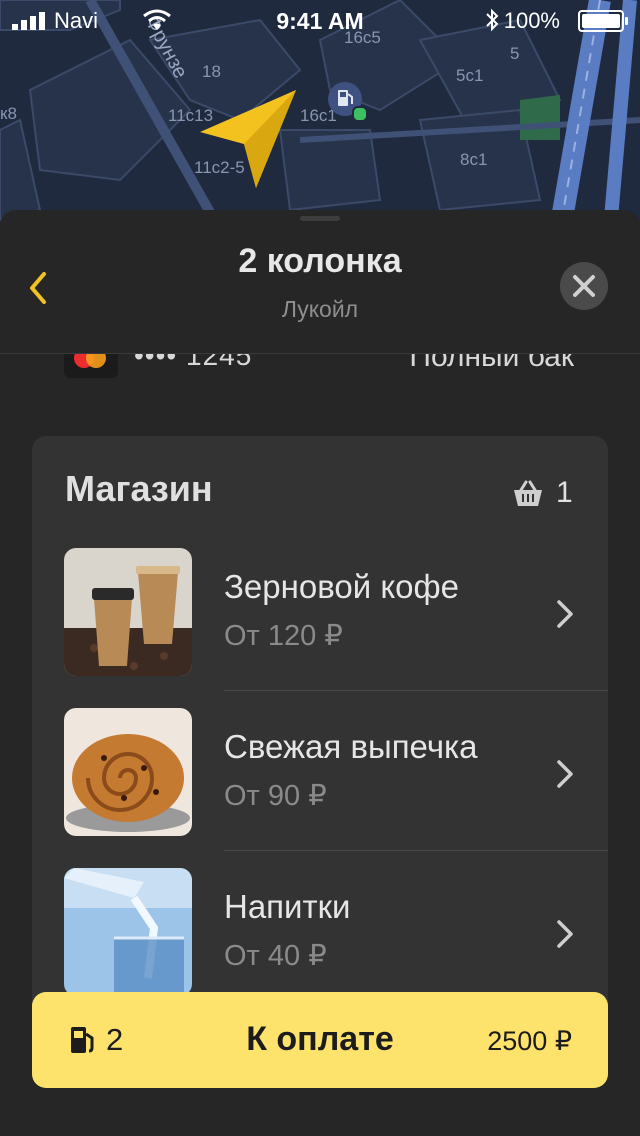  I want to click on bluetooth-icon, so click(492, 20).